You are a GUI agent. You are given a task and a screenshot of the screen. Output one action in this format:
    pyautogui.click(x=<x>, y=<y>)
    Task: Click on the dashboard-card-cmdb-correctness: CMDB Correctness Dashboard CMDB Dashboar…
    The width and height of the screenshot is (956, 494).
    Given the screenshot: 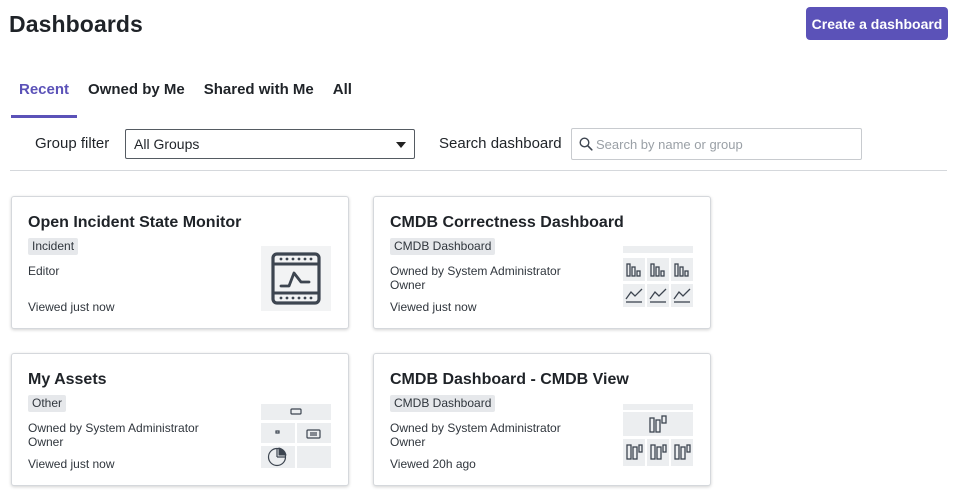 What is the action you would take?
    pyautogui.click(x=542, y=262)
    